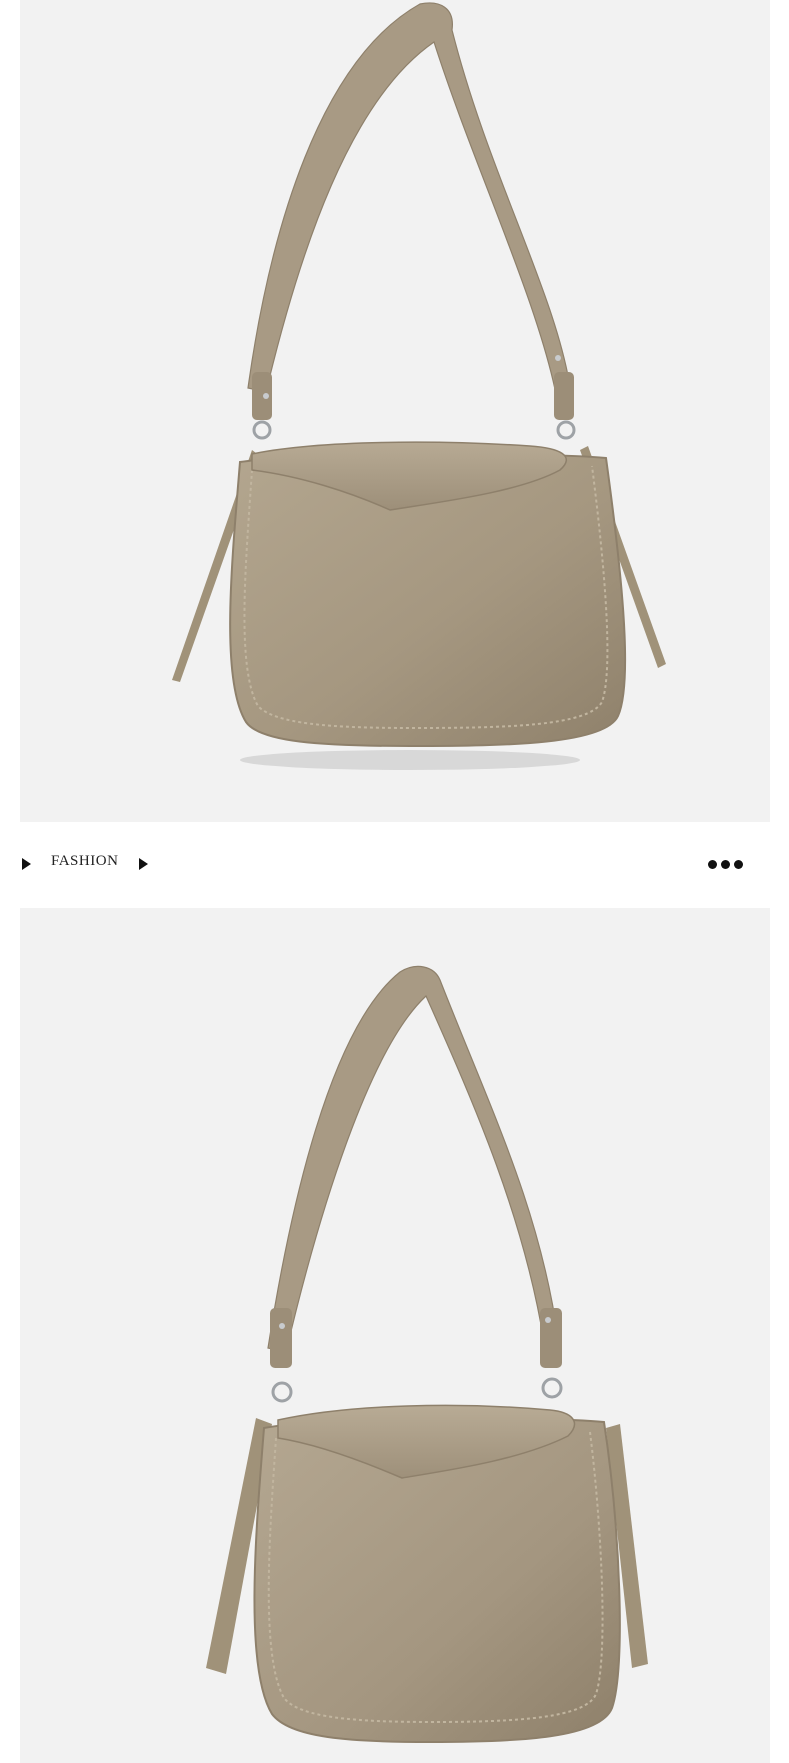 The height and width of the screenshot is (1763, 789). Describe the element at coordinates (726, 865) in the screenshot. I see `more-dots-icon` at that location.